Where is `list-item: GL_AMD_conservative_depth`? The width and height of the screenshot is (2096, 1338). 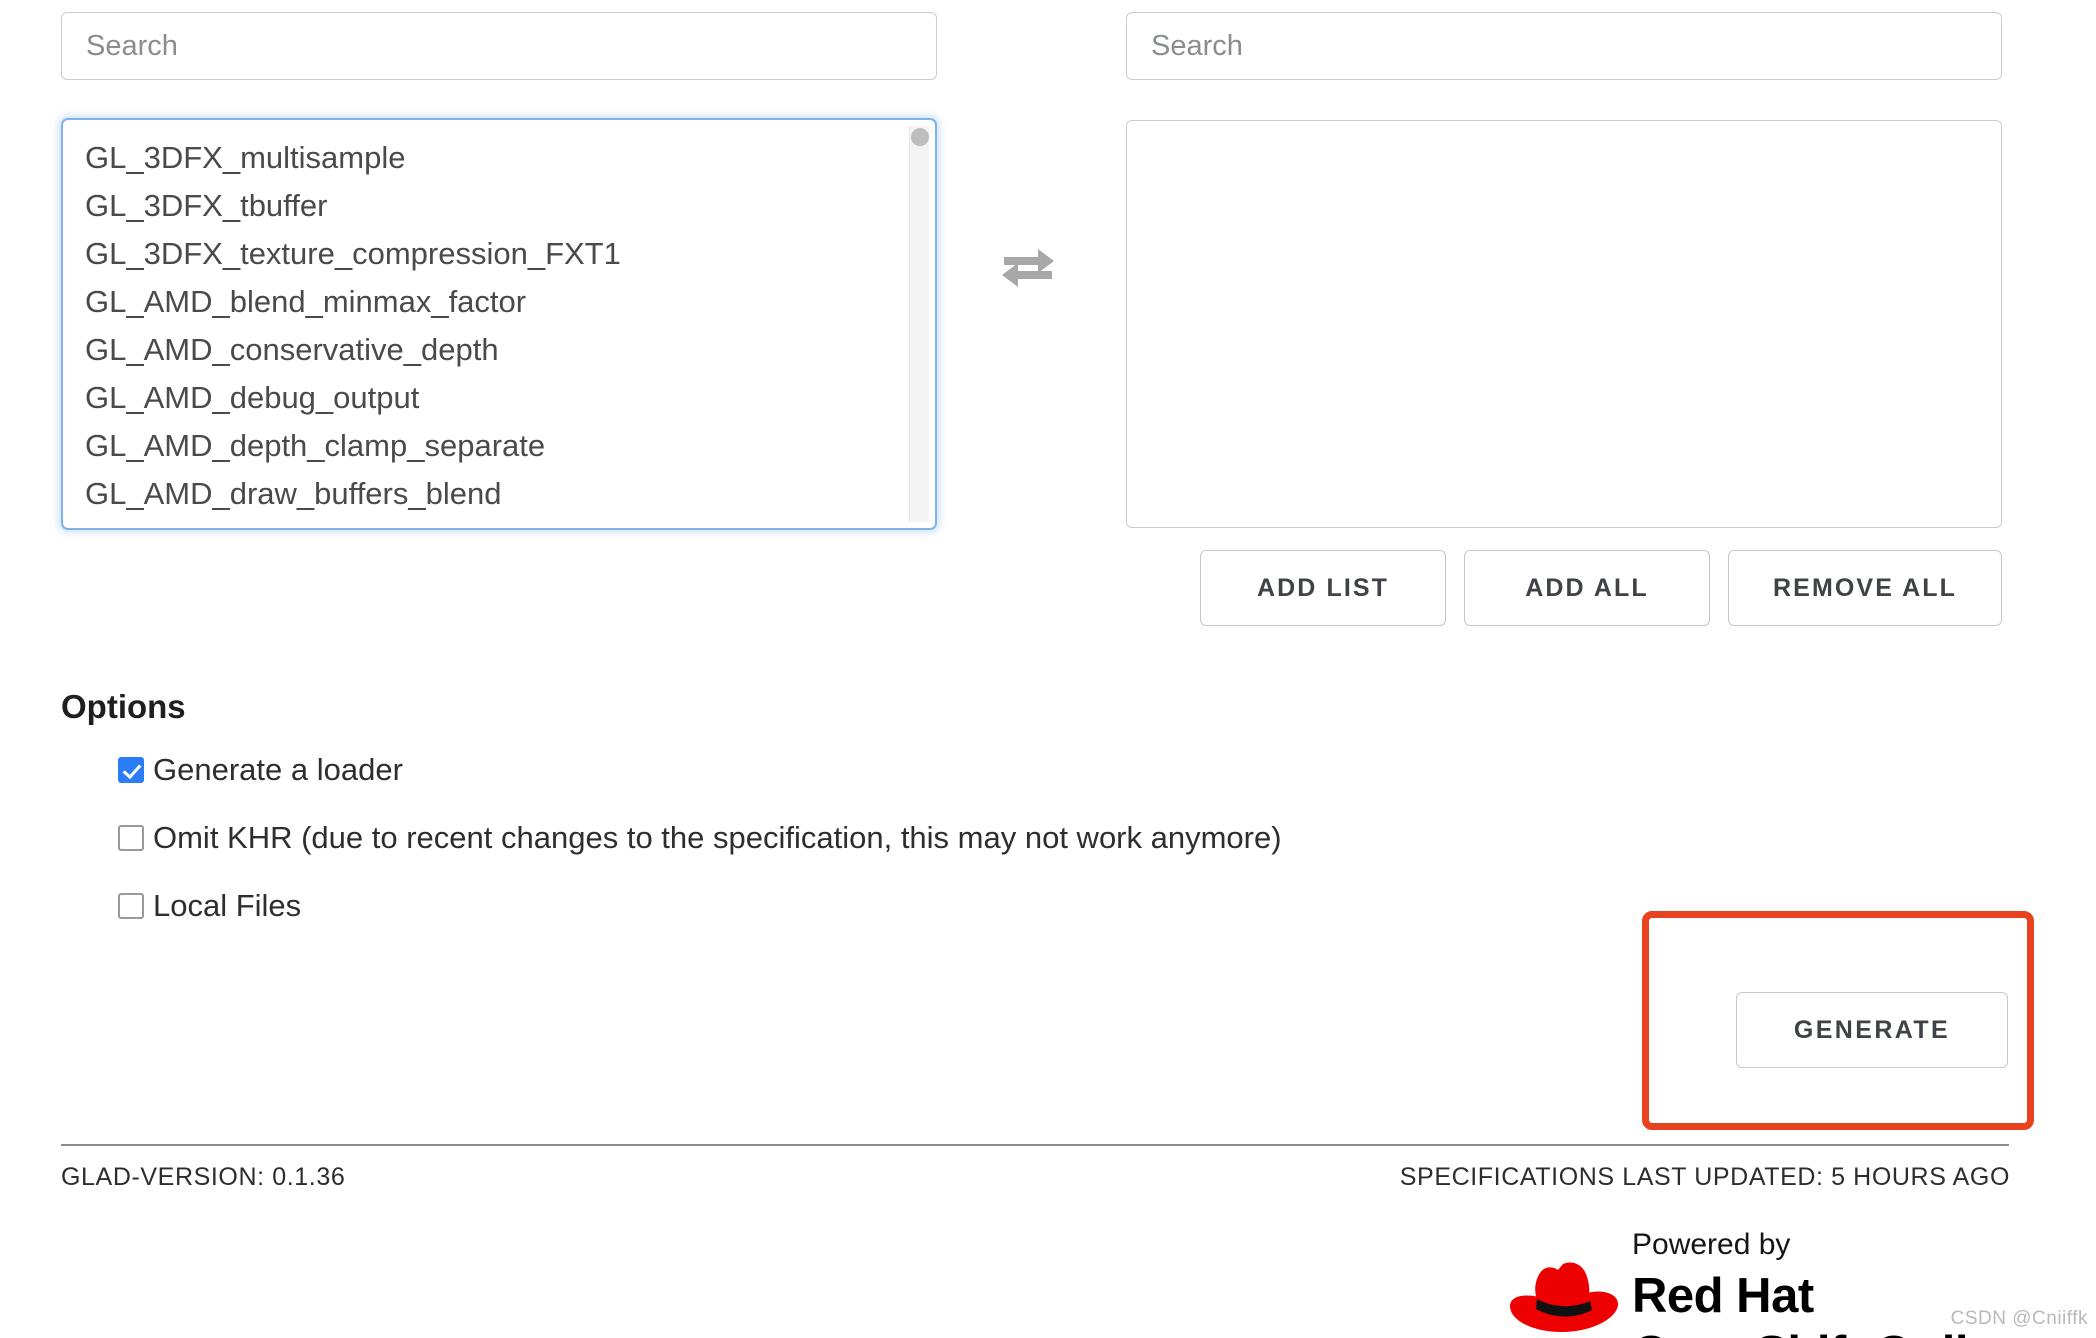
list-item: GL_AMD_conservative_depth is located at coordinates (499, 350).